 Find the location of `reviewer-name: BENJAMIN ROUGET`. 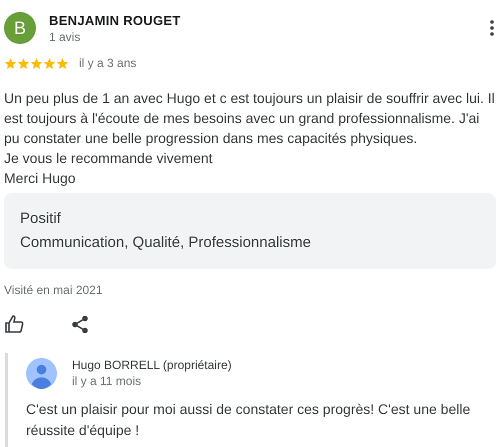

reviewer-name: BENJAMIN ROUGET is located at coordinates (115, 20).